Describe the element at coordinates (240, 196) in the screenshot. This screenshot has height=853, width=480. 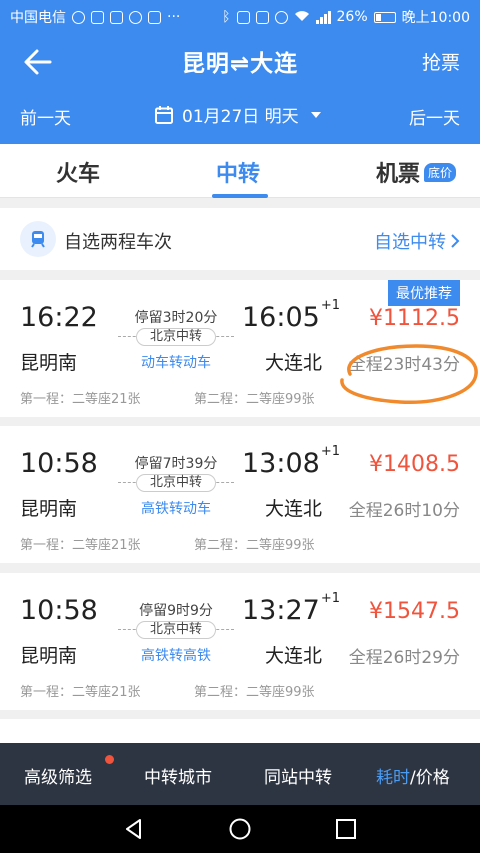
I see `active-tab-indicator` at that location.